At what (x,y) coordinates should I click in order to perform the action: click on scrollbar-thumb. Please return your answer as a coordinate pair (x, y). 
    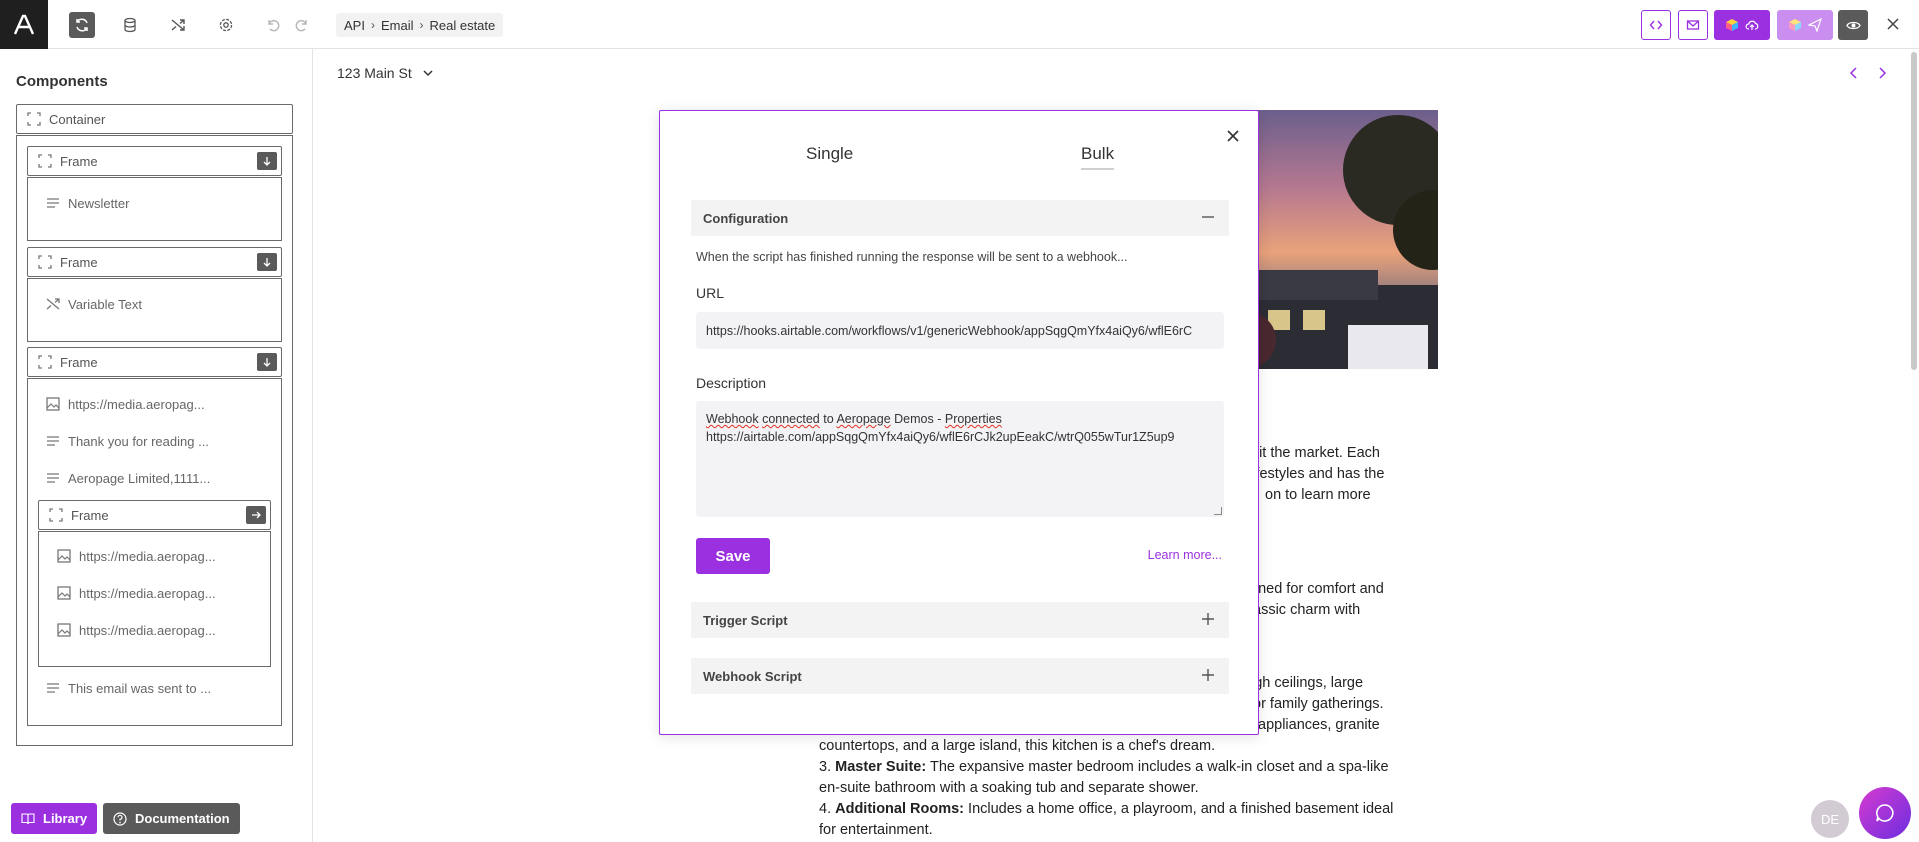
    Looking at the image, I should click on (1914, 211).